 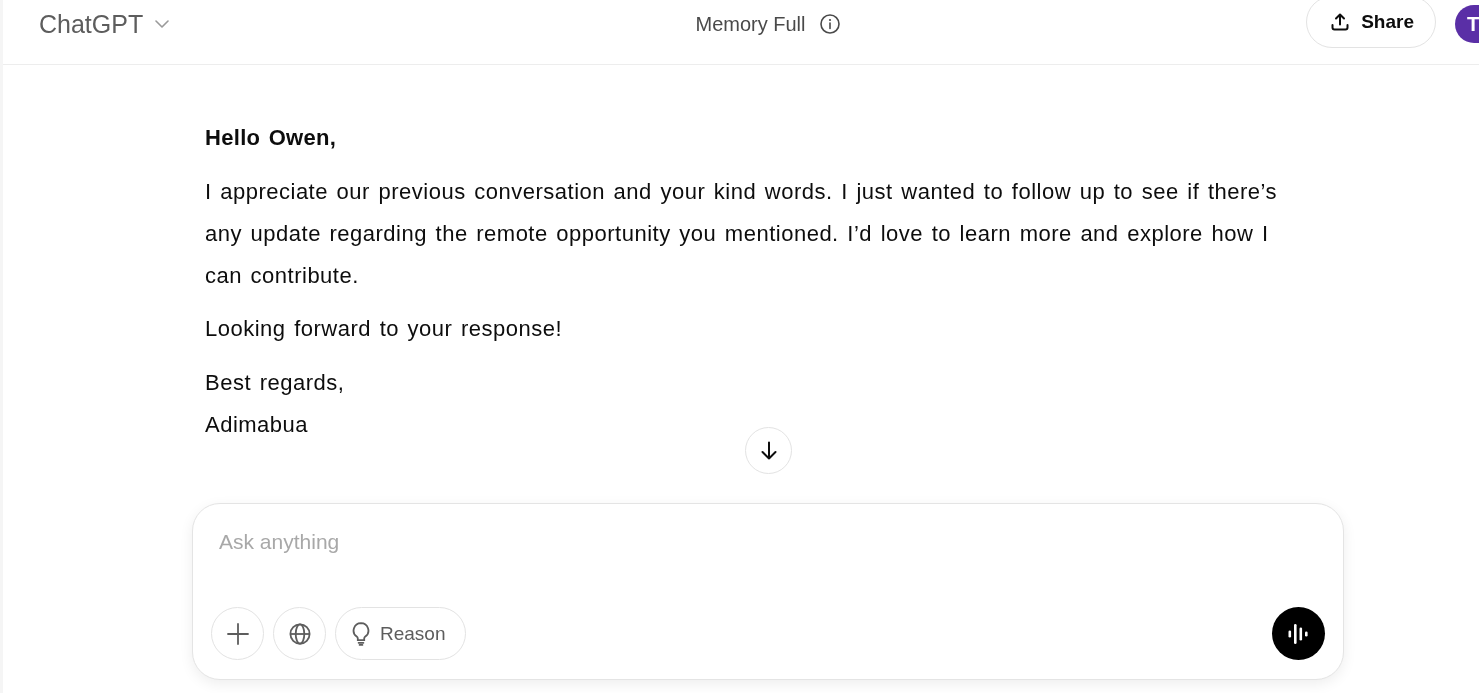 I want to click on reason-button: Reason, so click(x=400, y=633).